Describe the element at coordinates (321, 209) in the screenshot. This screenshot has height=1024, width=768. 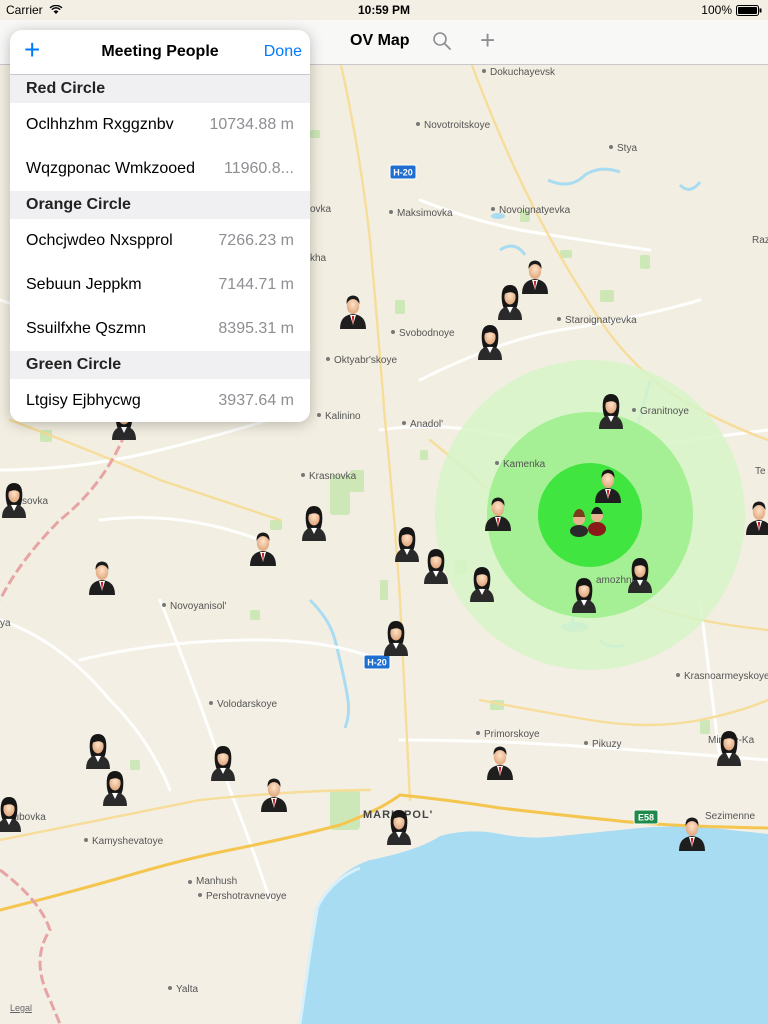
I see `place-label: ovka` at that location.